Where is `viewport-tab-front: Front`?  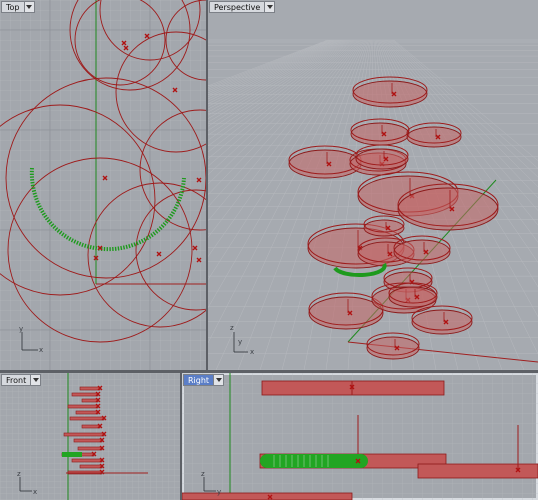
viewport-tab-front: Front is located at coordinates (21, 380).